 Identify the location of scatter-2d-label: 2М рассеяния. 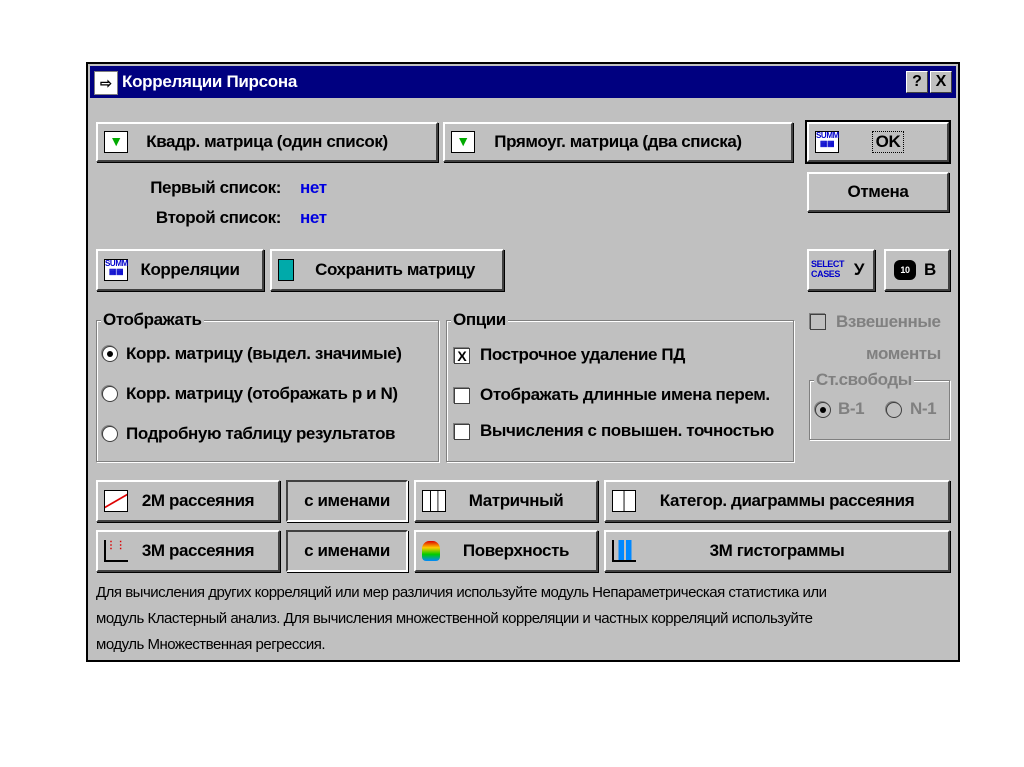
(198, 500).